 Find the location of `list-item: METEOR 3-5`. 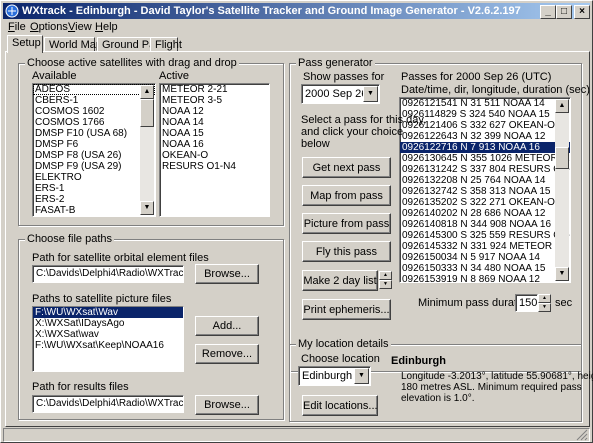

list-item: METEOR 3-5 is located at coordinates (214, 100).